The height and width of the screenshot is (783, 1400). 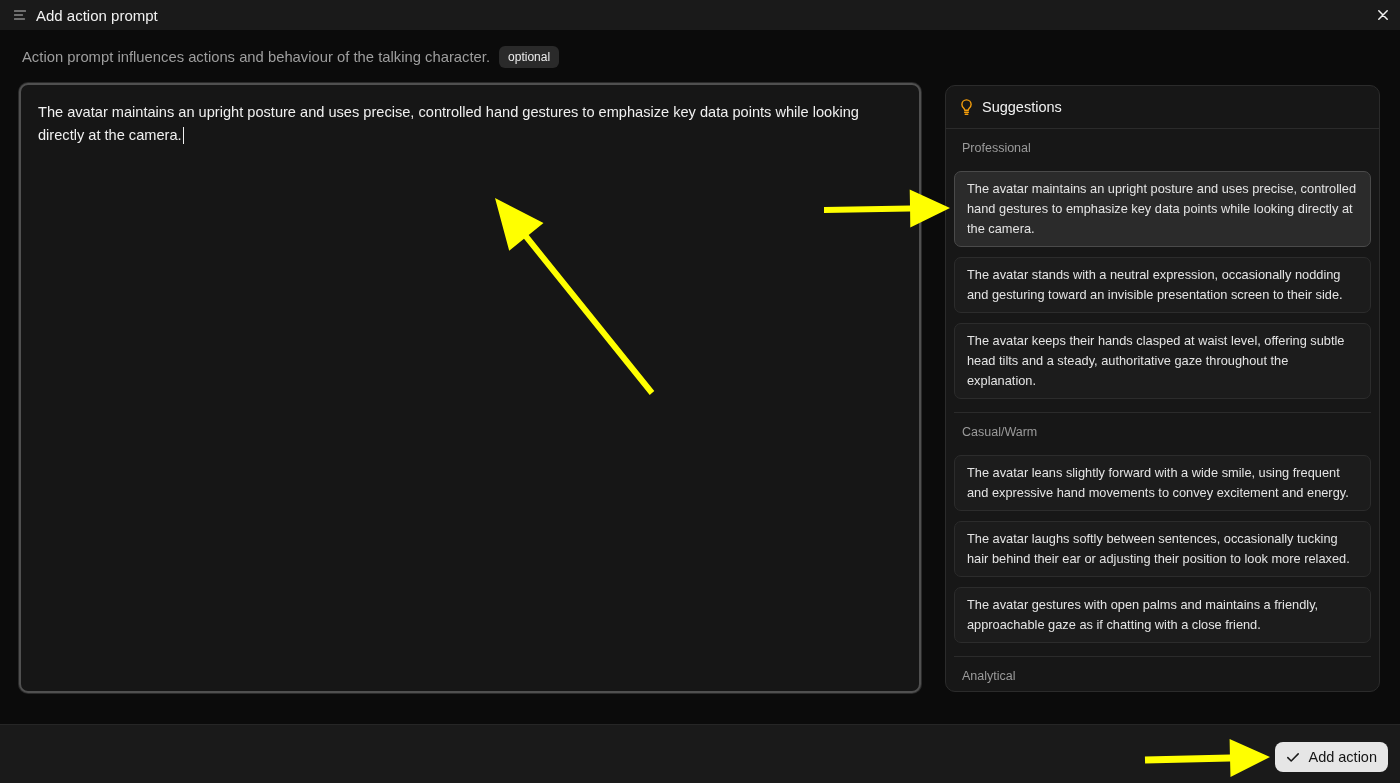 I want to click on category-label: Casual/Warm, so click(x=1000, y=432).